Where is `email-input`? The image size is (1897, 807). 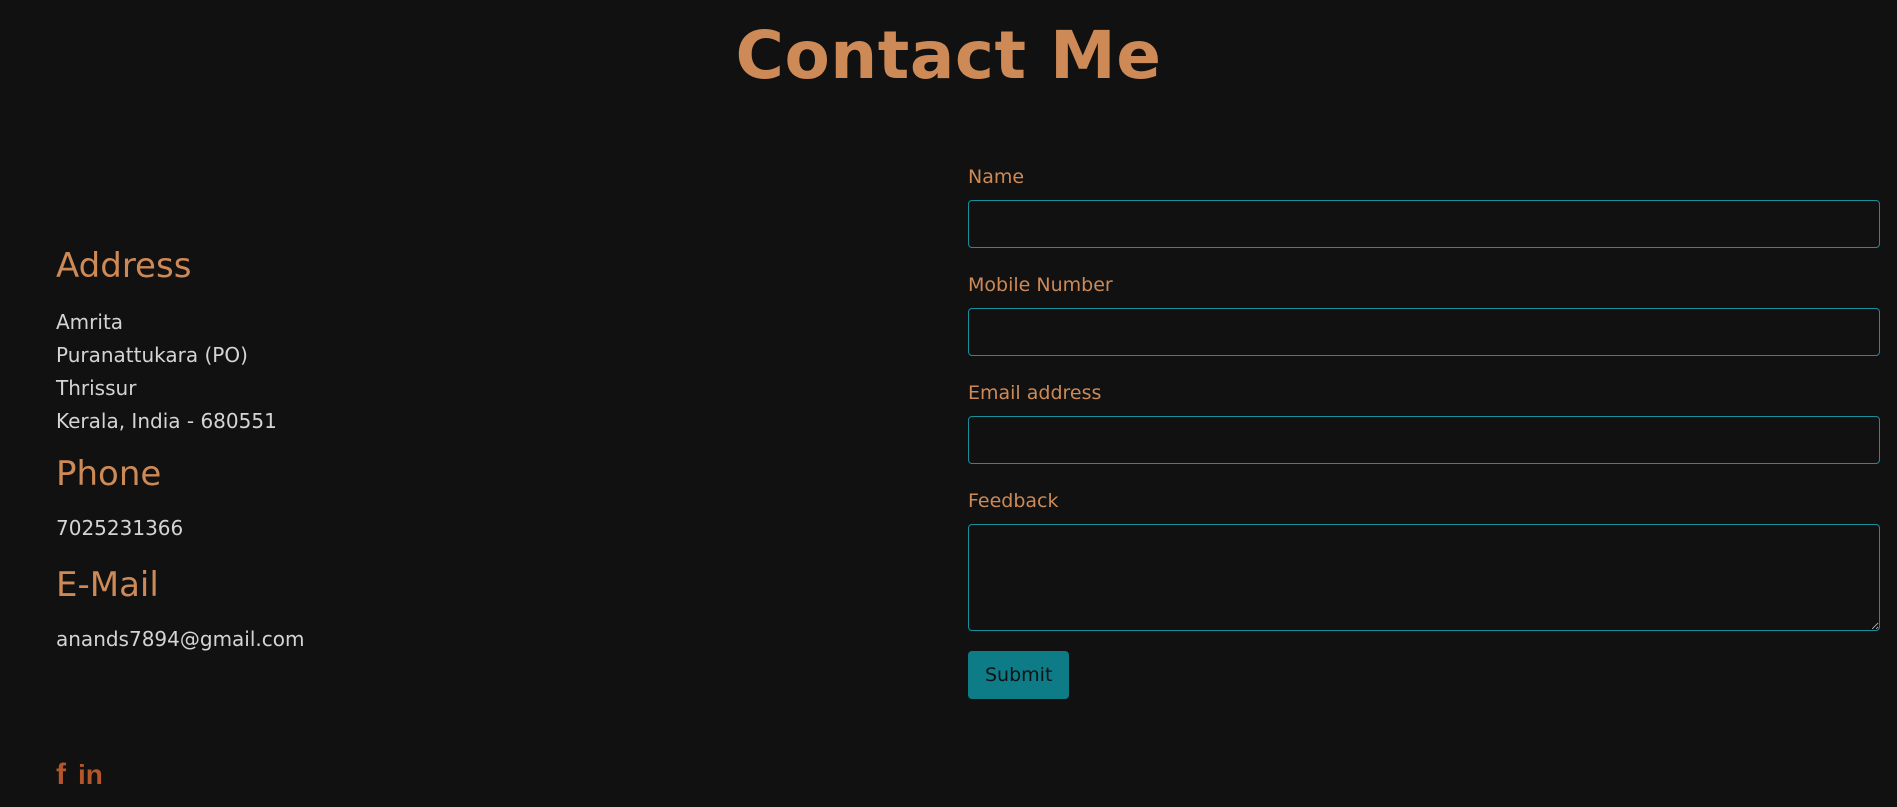 email-input is located at coordinates (1424, 440).